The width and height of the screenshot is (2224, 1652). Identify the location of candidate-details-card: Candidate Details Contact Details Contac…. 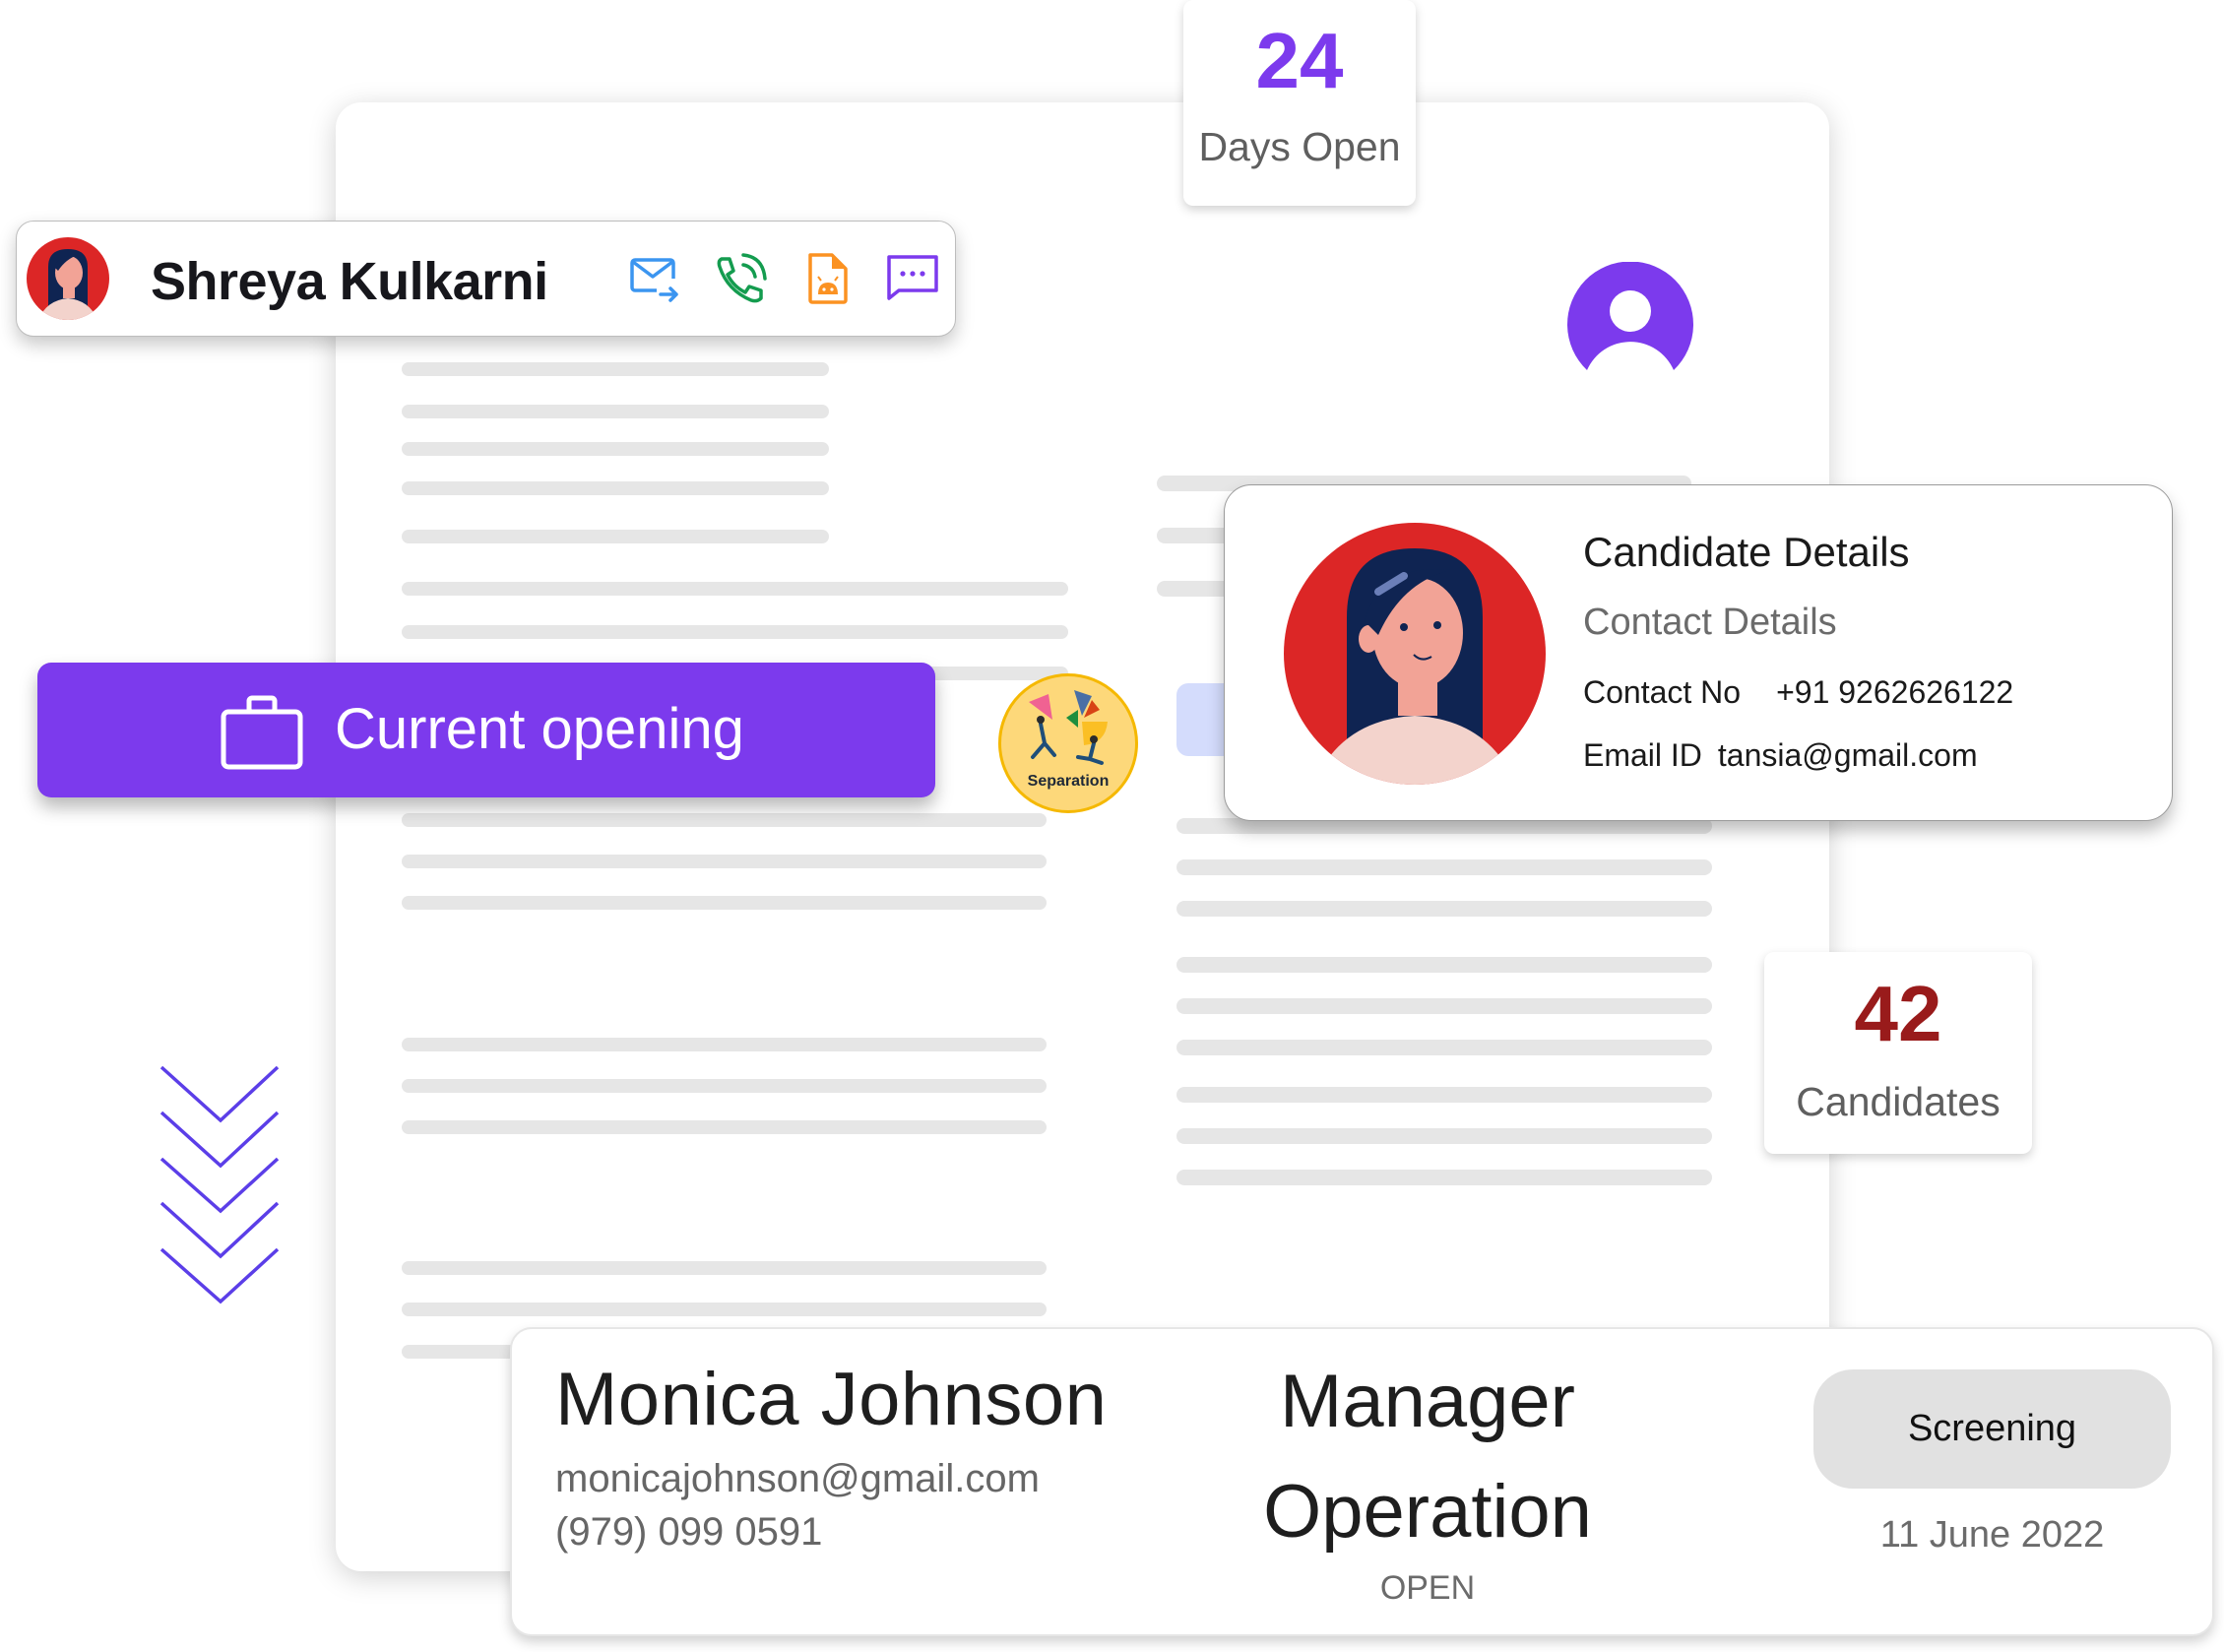
(1698, 652).